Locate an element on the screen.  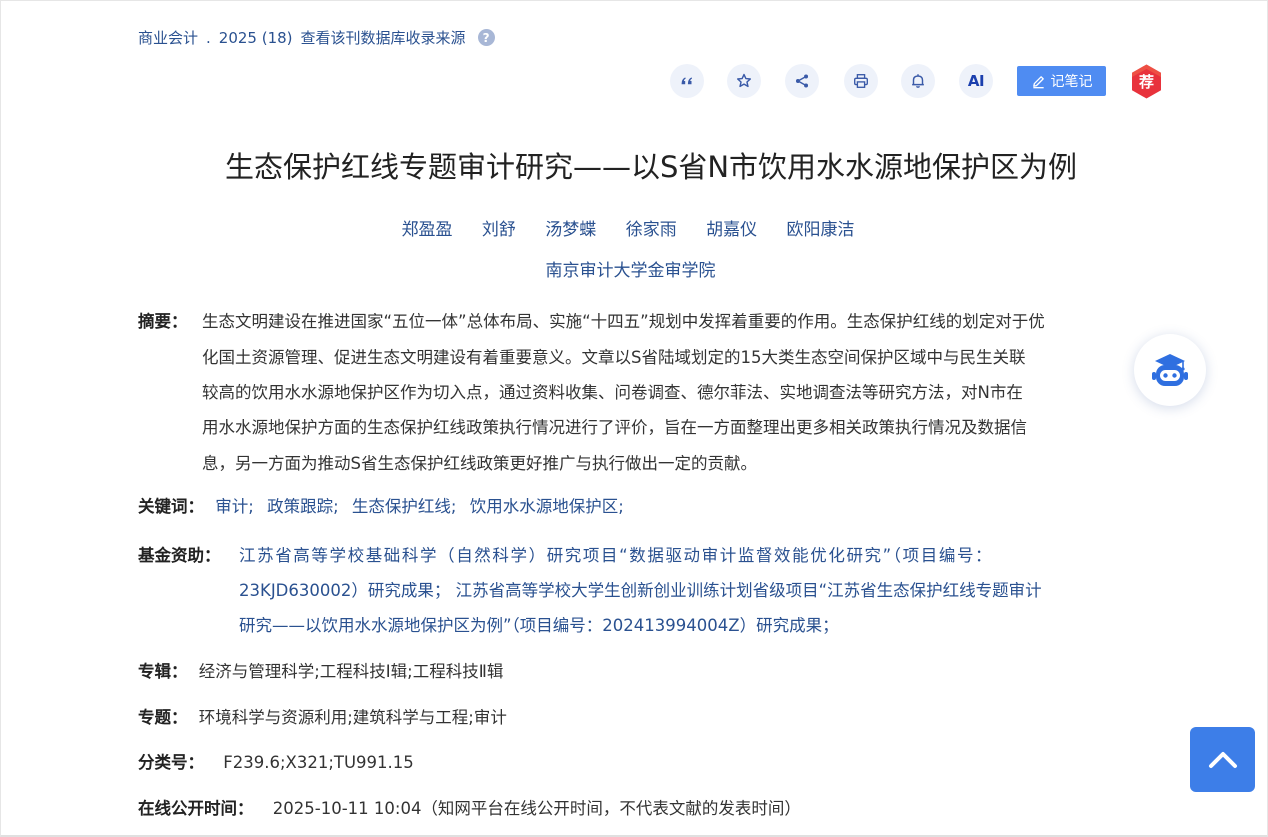
author-link: 欧阳康洁 is located at coordinates (821, 230).